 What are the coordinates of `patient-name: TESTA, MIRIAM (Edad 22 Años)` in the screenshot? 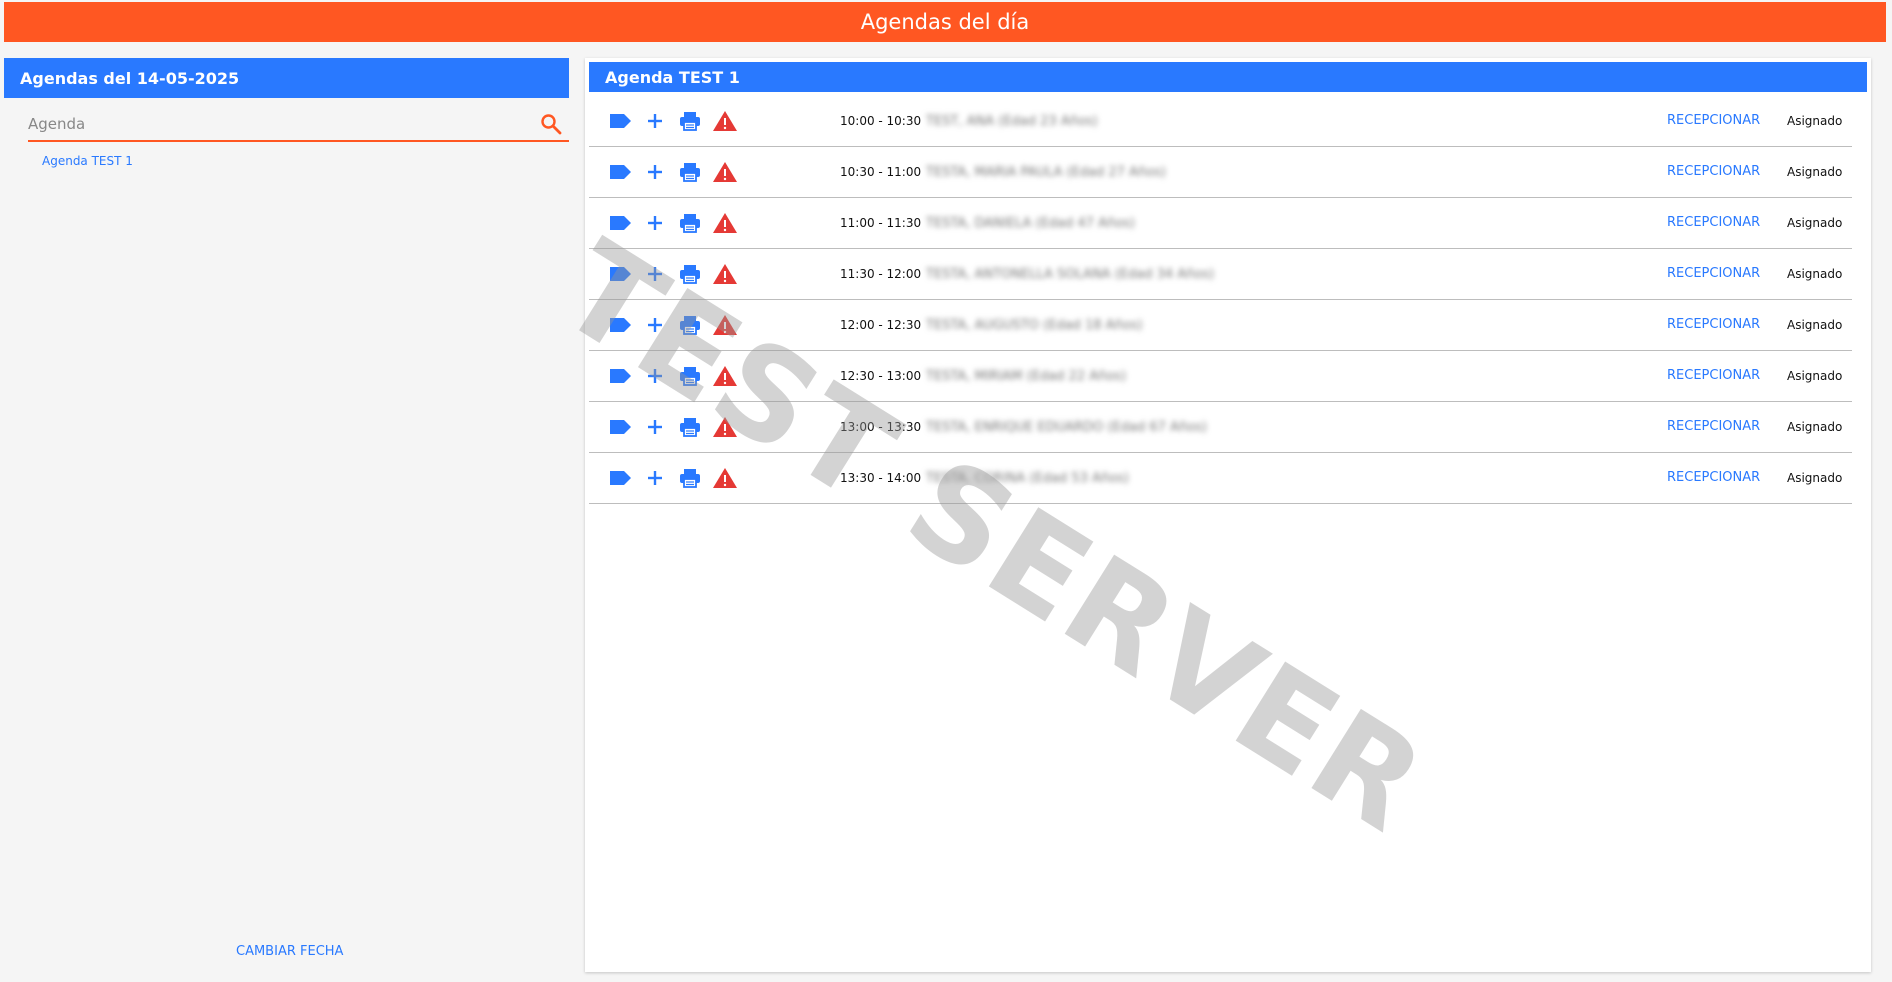 It's located at (1026, 376).